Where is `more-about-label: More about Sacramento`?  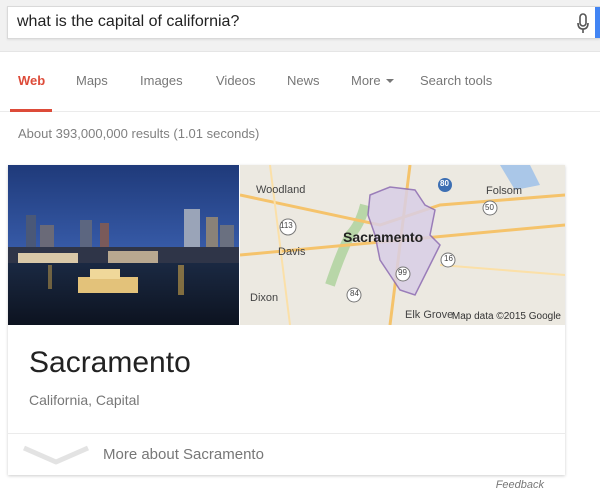 more-about-label: More about Sacramento is located at coordinates (183, 454).